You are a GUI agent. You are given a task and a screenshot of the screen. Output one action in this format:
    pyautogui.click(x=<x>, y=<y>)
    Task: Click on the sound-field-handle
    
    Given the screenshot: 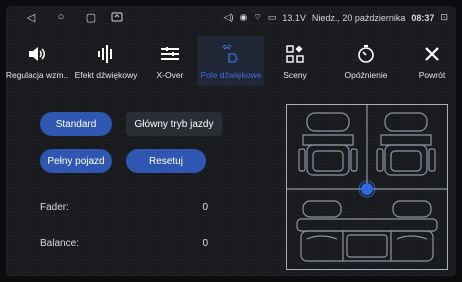 What is the action you would take?
    pyautogui.click(x=367, y=189)
    